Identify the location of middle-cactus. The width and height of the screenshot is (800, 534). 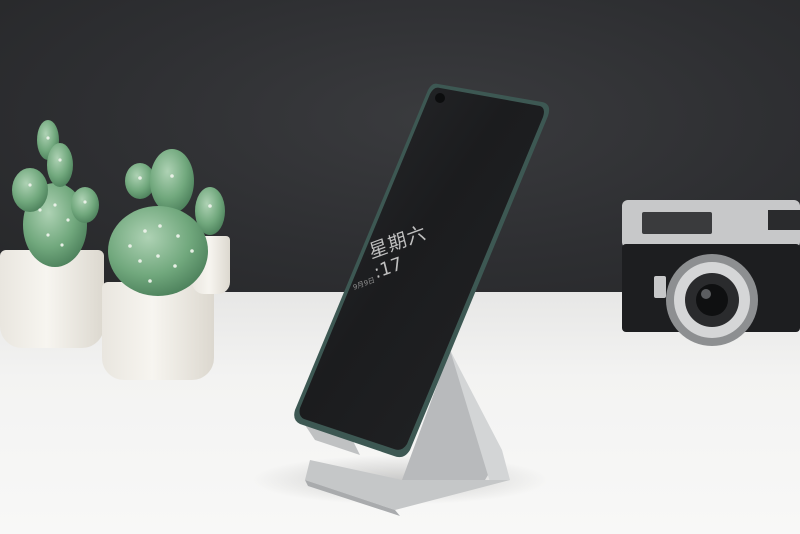
(166, 222).